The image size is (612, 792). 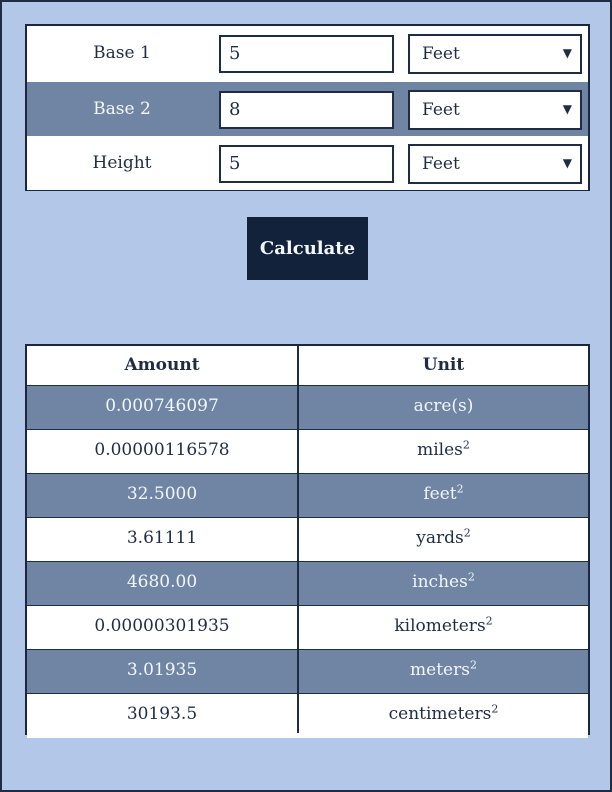 I want to click on base-1-unit-value: Feet, so click(x=441, y=54).